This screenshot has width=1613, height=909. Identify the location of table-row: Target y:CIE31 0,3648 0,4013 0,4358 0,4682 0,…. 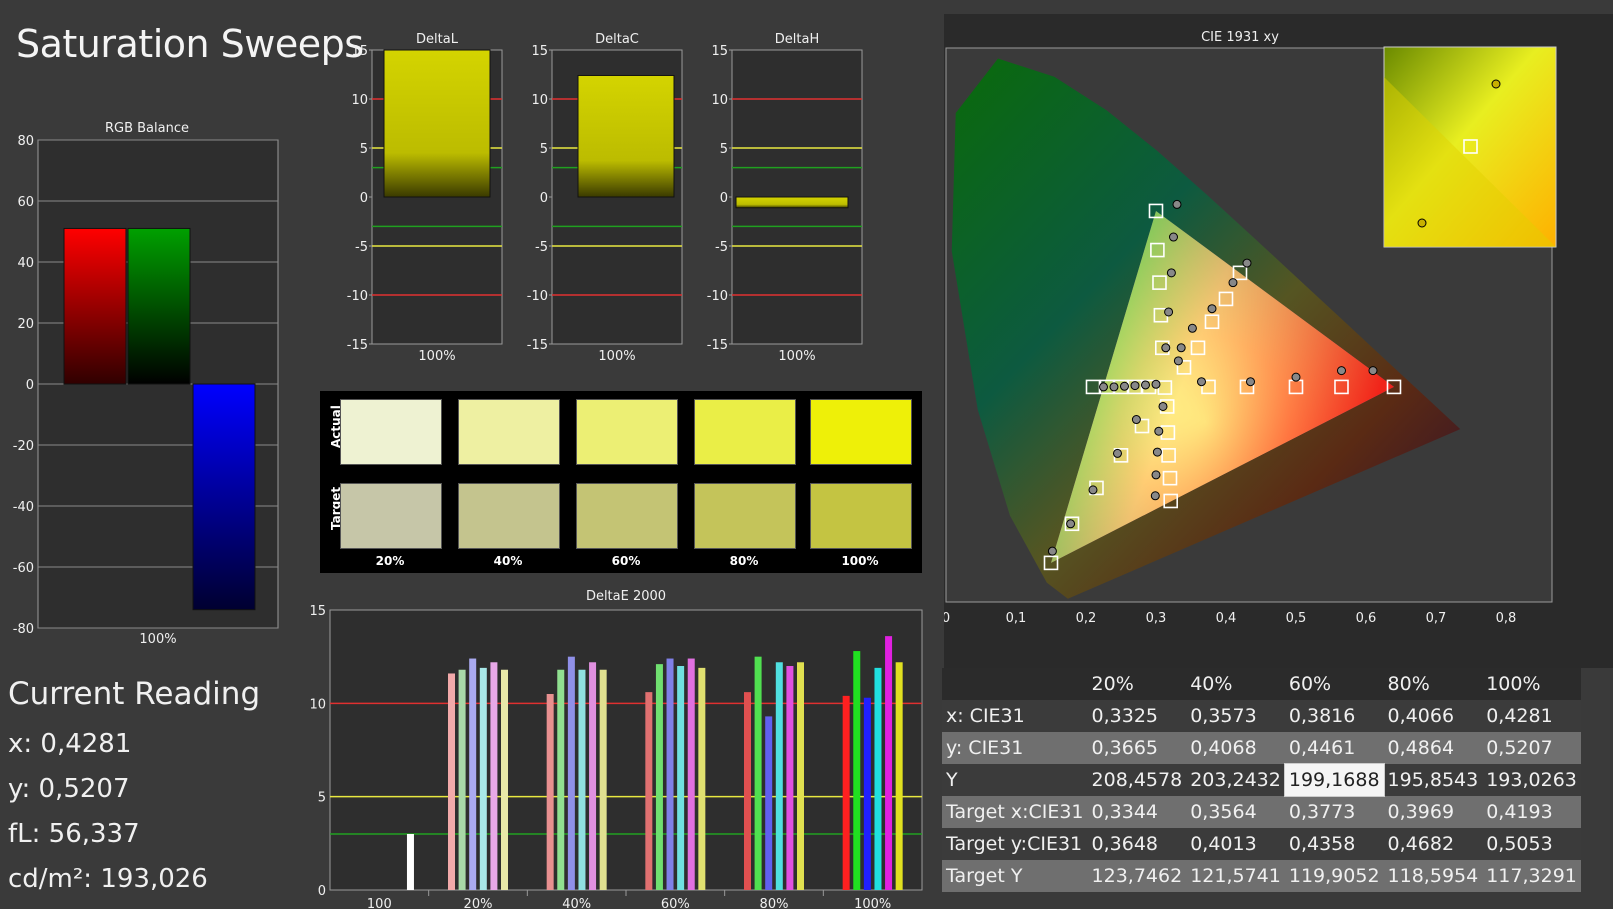
(1261, 844).